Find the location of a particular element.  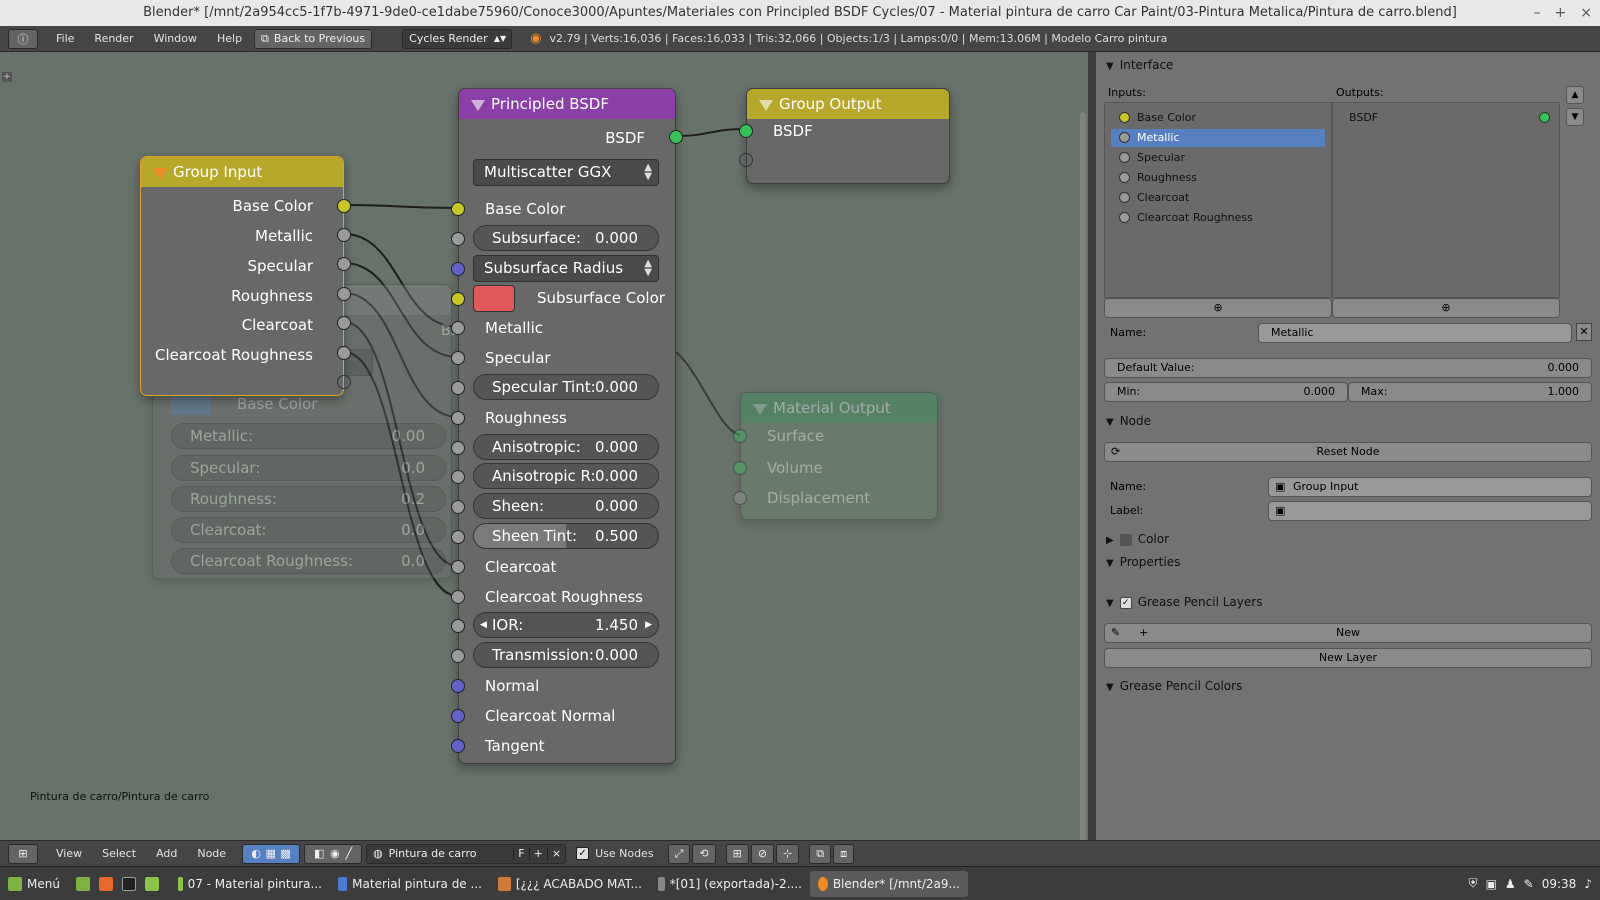

maximize-icon: + is located at coordinates (1561, 13).